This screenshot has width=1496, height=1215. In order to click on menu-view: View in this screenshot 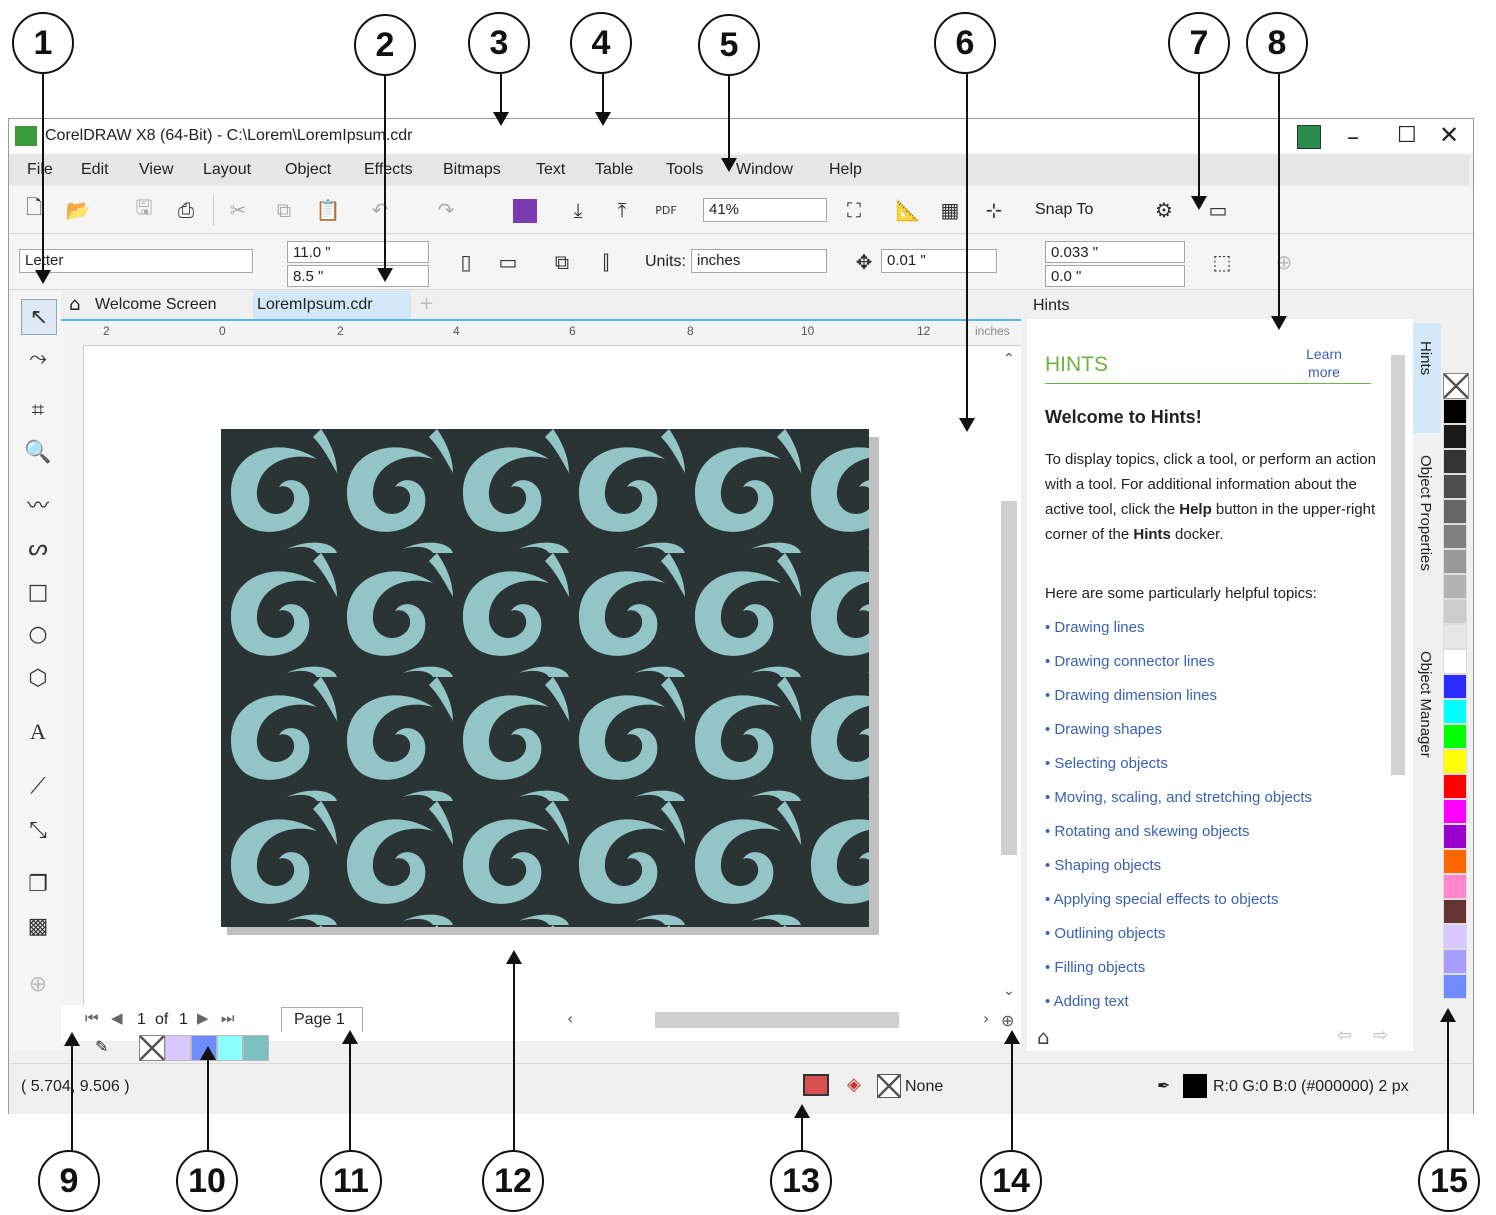, I will do `click(156, 170)`.